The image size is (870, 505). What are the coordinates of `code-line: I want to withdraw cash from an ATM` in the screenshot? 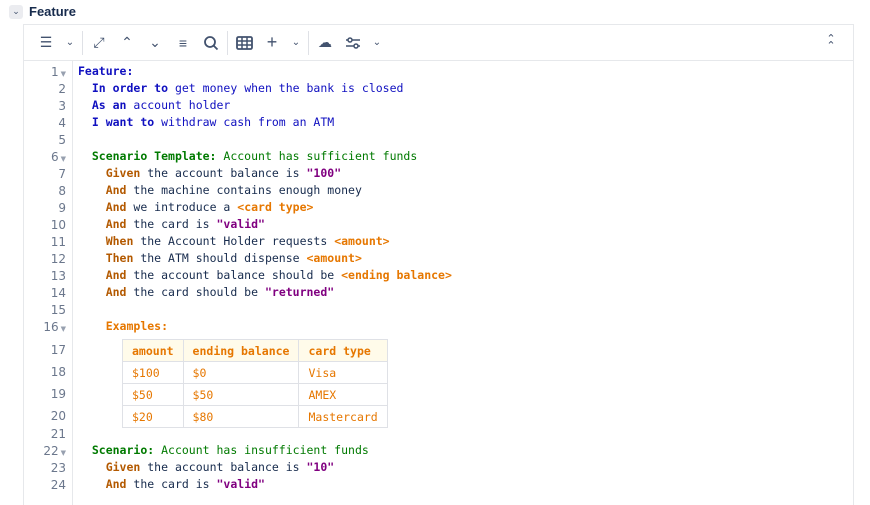 It's located at (206, 122).